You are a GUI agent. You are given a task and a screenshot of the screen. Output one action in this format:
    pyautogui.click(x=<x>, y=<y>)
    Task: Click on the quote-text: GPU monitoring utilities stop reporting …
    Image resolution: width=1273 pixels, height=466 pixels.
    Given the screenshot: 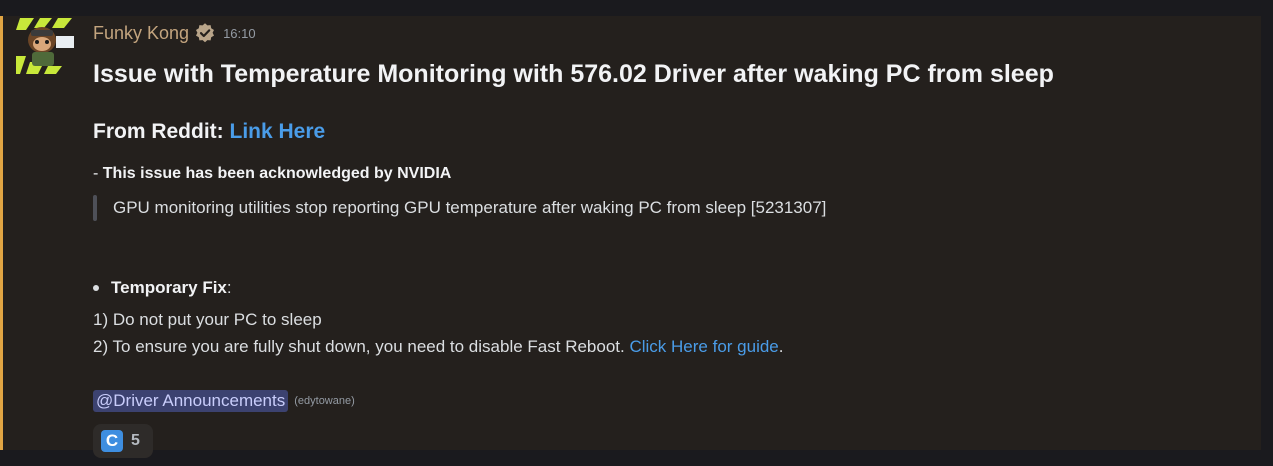 What is the action you would take?
    pyautogui.click(x=470, y=207)
    